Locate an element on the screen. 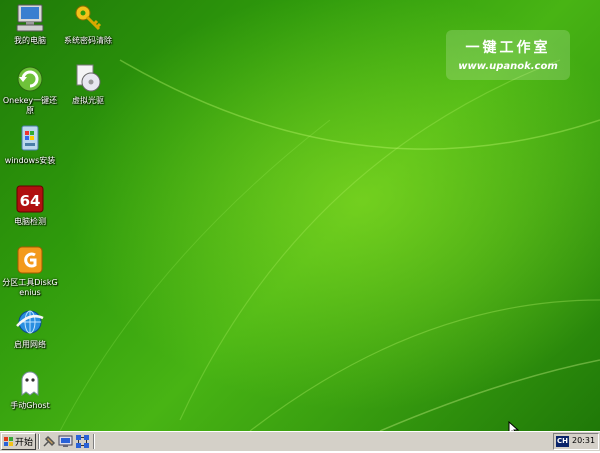 This screenshot has height=453, width=600. quicklaunch-monitor-icon is located at coordinates (65, 441).